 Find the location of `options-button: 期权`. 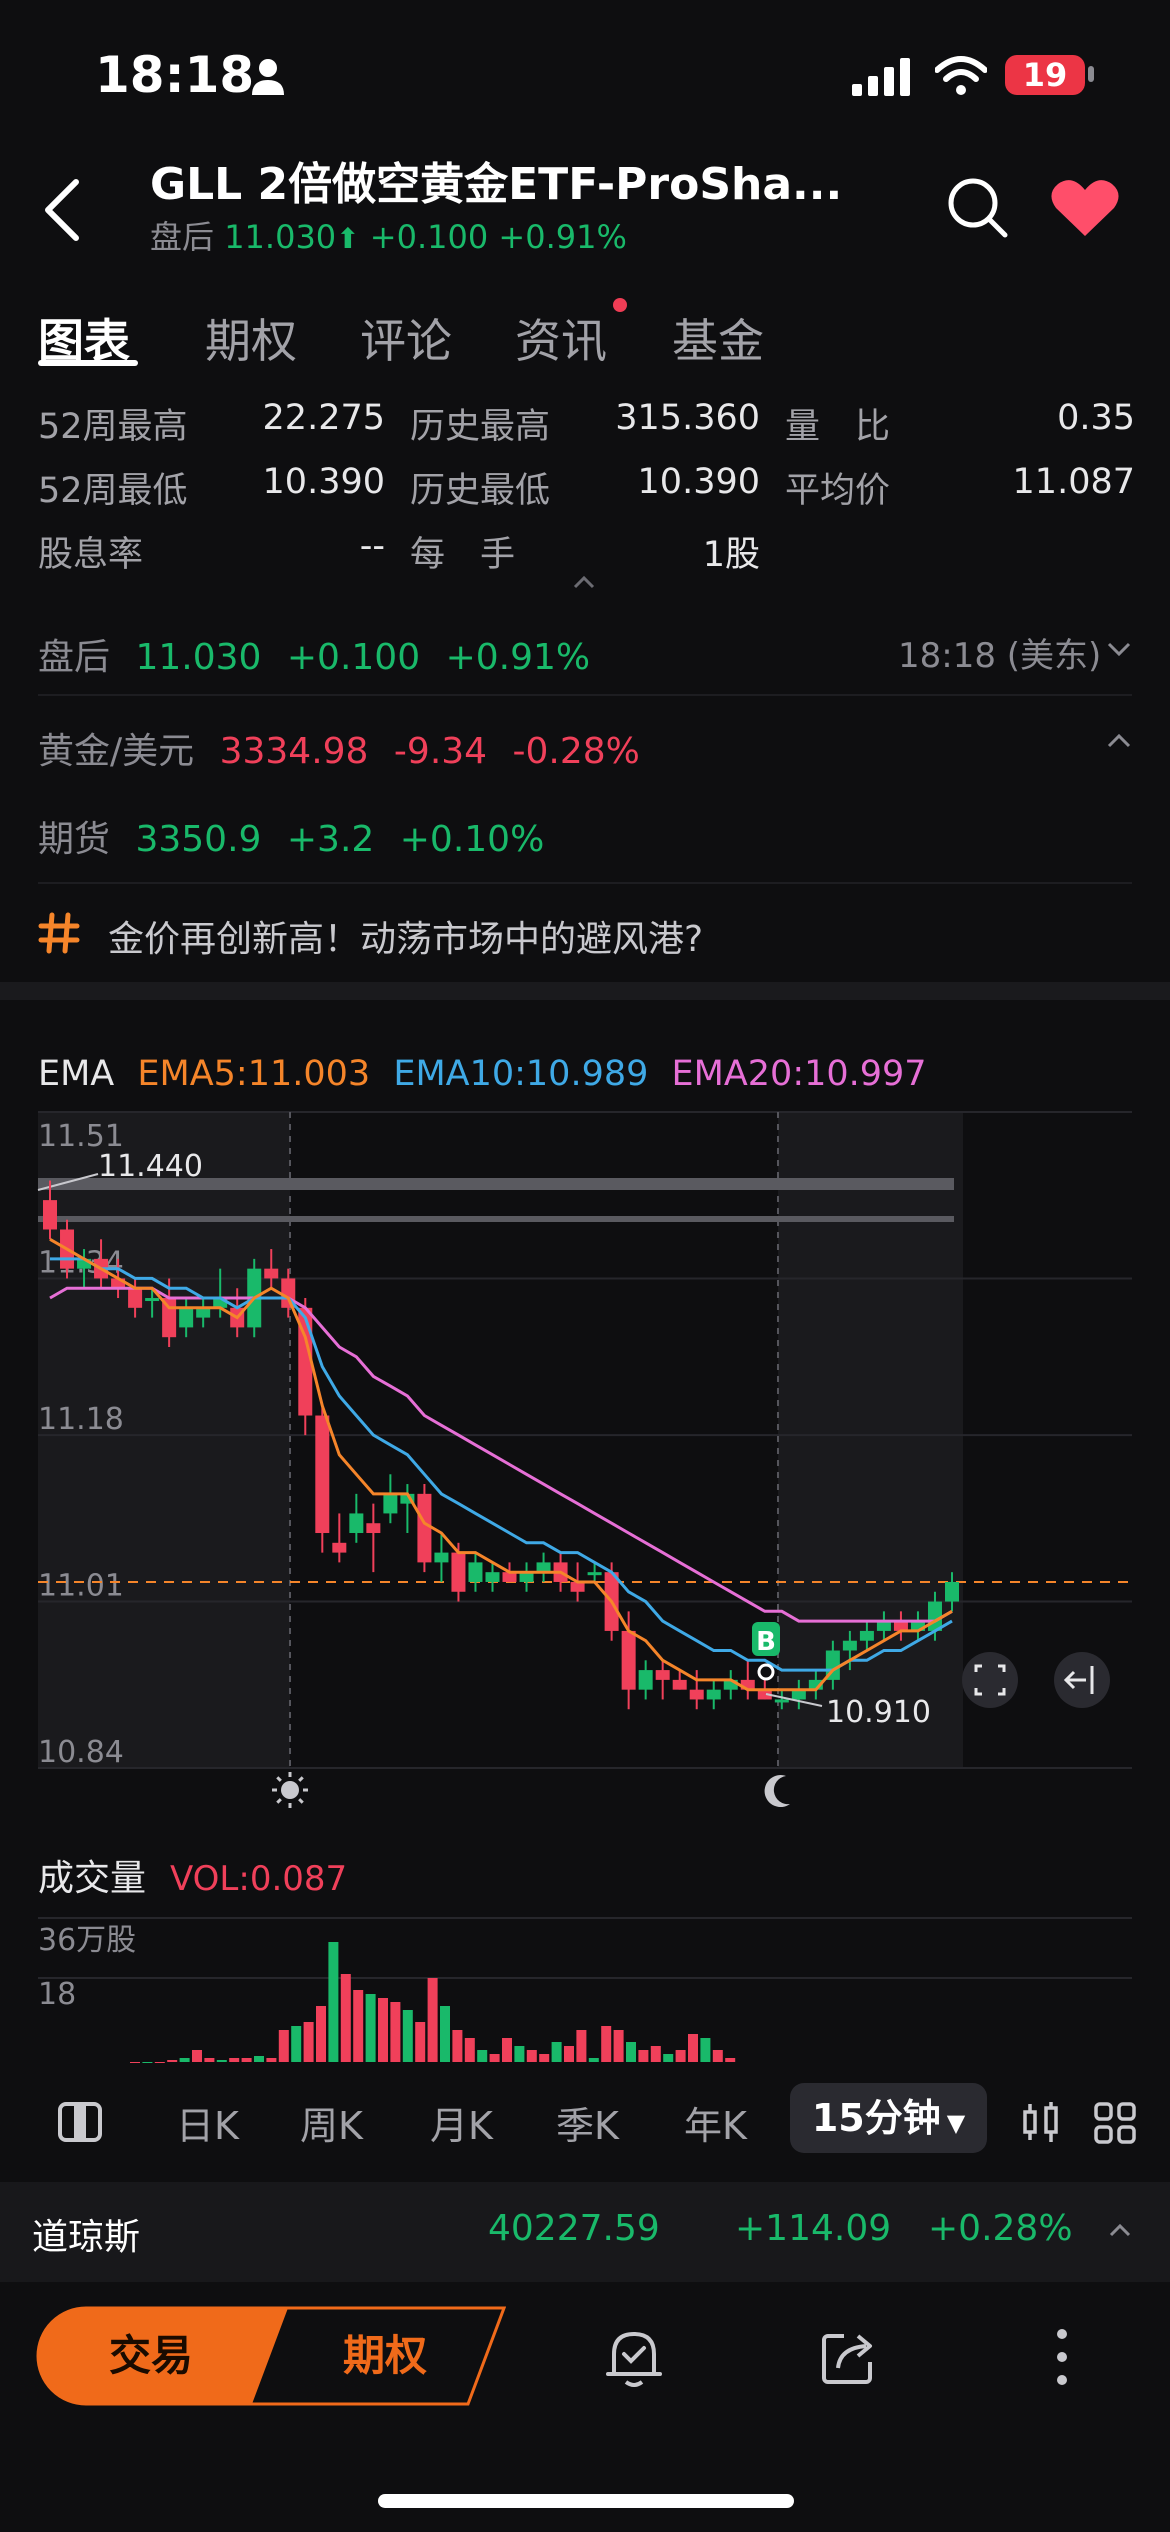

options-button: 期权 is located at coordinates (385, 2352).